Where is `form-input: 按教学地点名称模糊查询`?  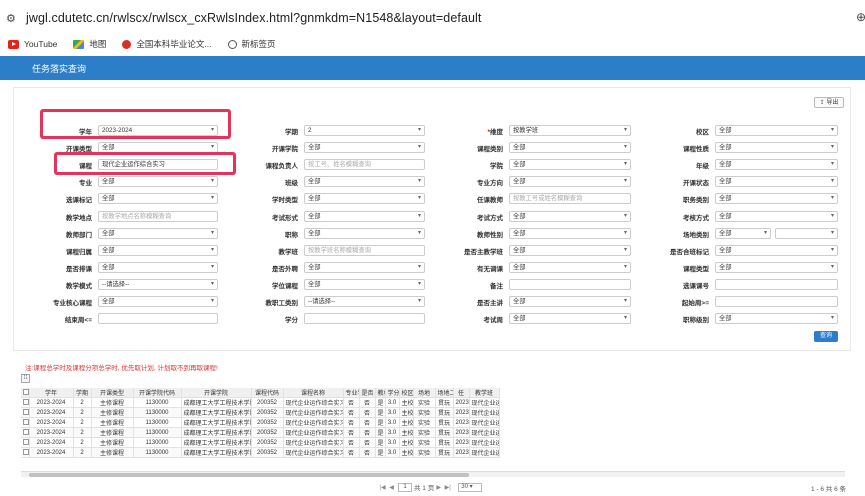
form-input: 按教学地点名称模糊查询 is located at coordinates (158, 216).